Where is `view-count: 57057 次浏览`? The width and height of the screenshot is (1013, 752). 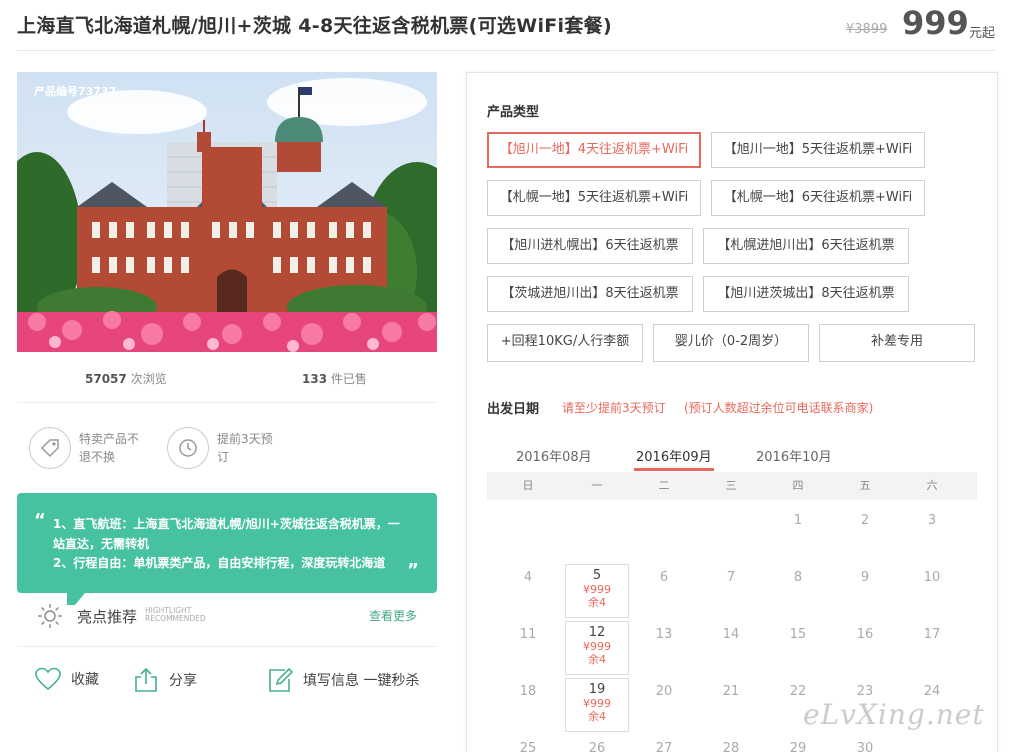
view-count: 57057 次浏览 is located at coordinates (126, 378).